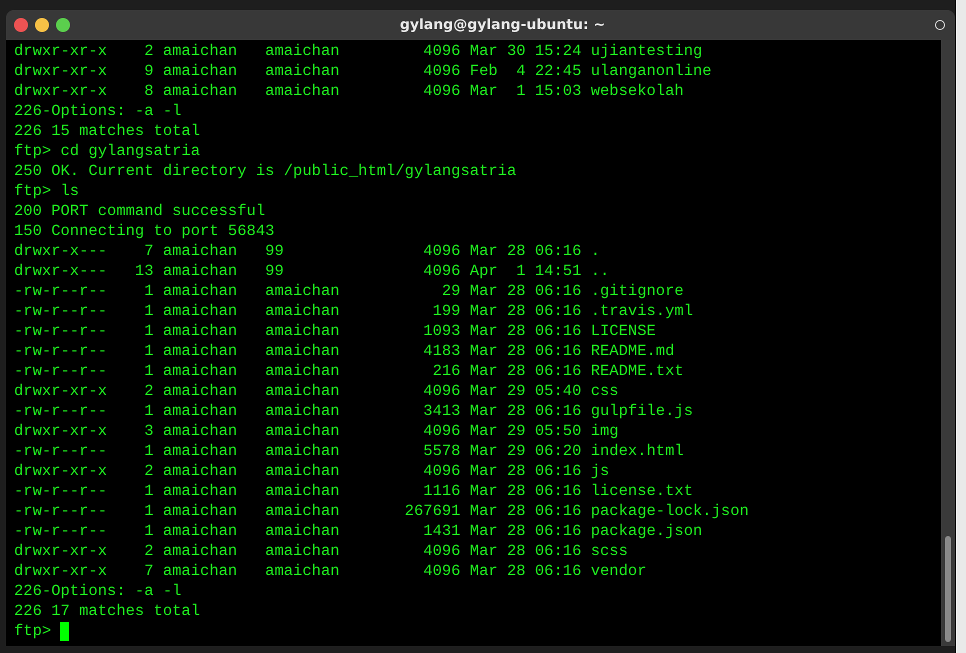 Image resolution: width=966 pixels, height=653 pixels. I want to click on minimize-button, so click(42, 25).